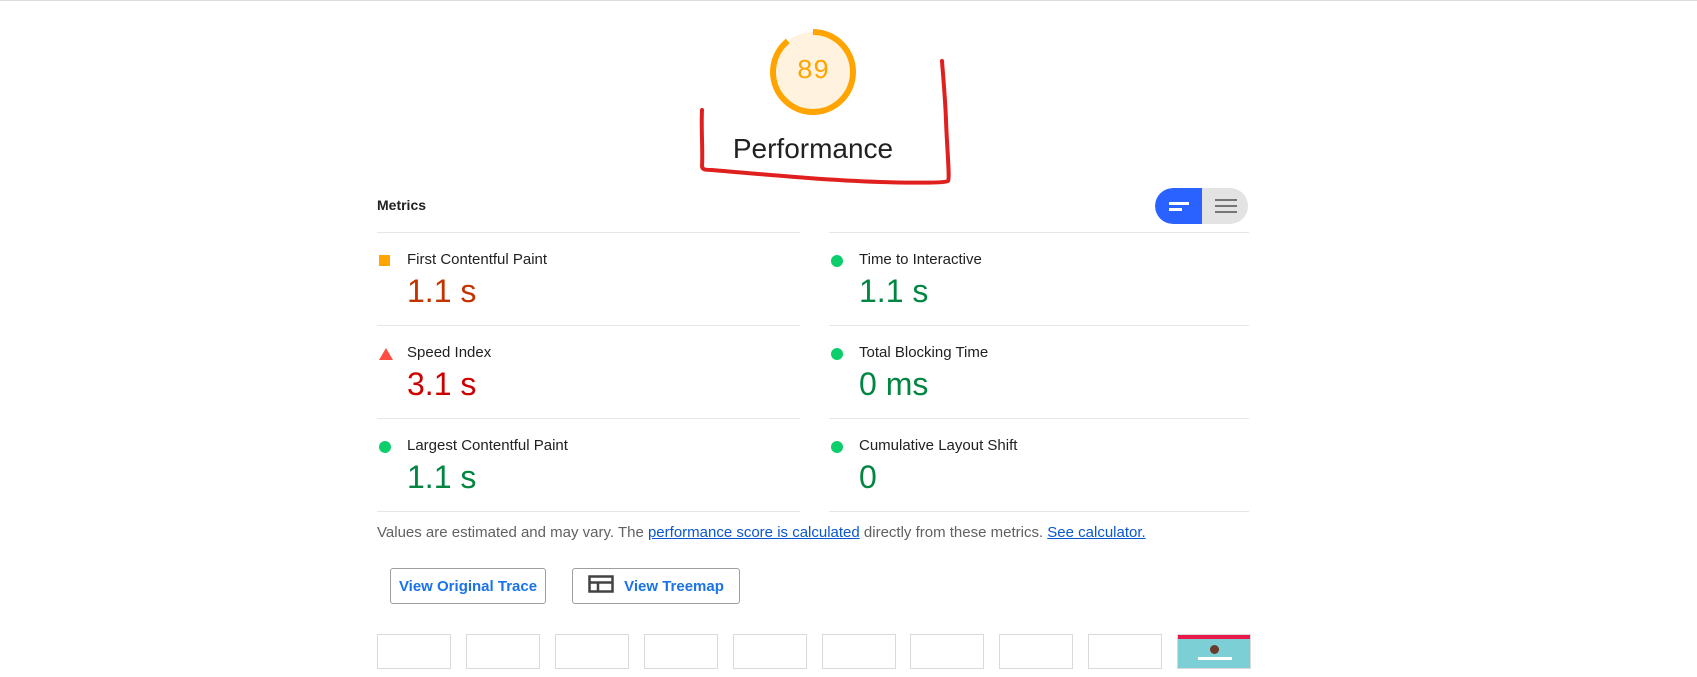 The width and height of the screenshot is (1697, 677). I want to click on thumbnail-avatar, so click(1214, 649).